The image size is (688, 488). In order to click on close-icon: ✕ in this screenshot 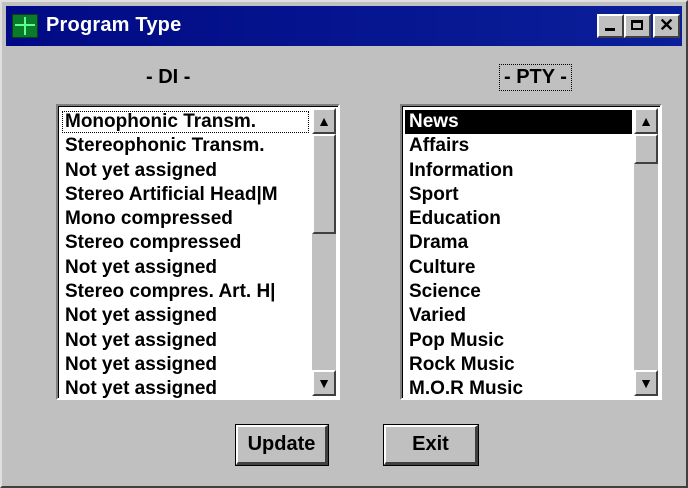, I will do `click(666, 25)`.